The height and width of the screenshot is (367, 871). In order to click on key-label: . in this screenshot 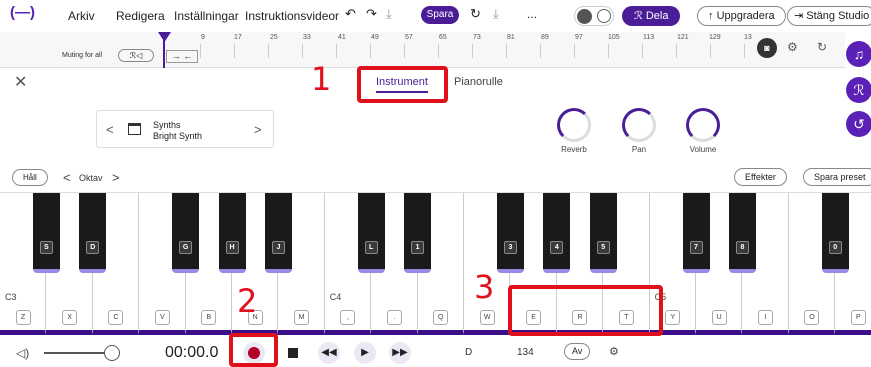, I will do `click(394, 317)`.